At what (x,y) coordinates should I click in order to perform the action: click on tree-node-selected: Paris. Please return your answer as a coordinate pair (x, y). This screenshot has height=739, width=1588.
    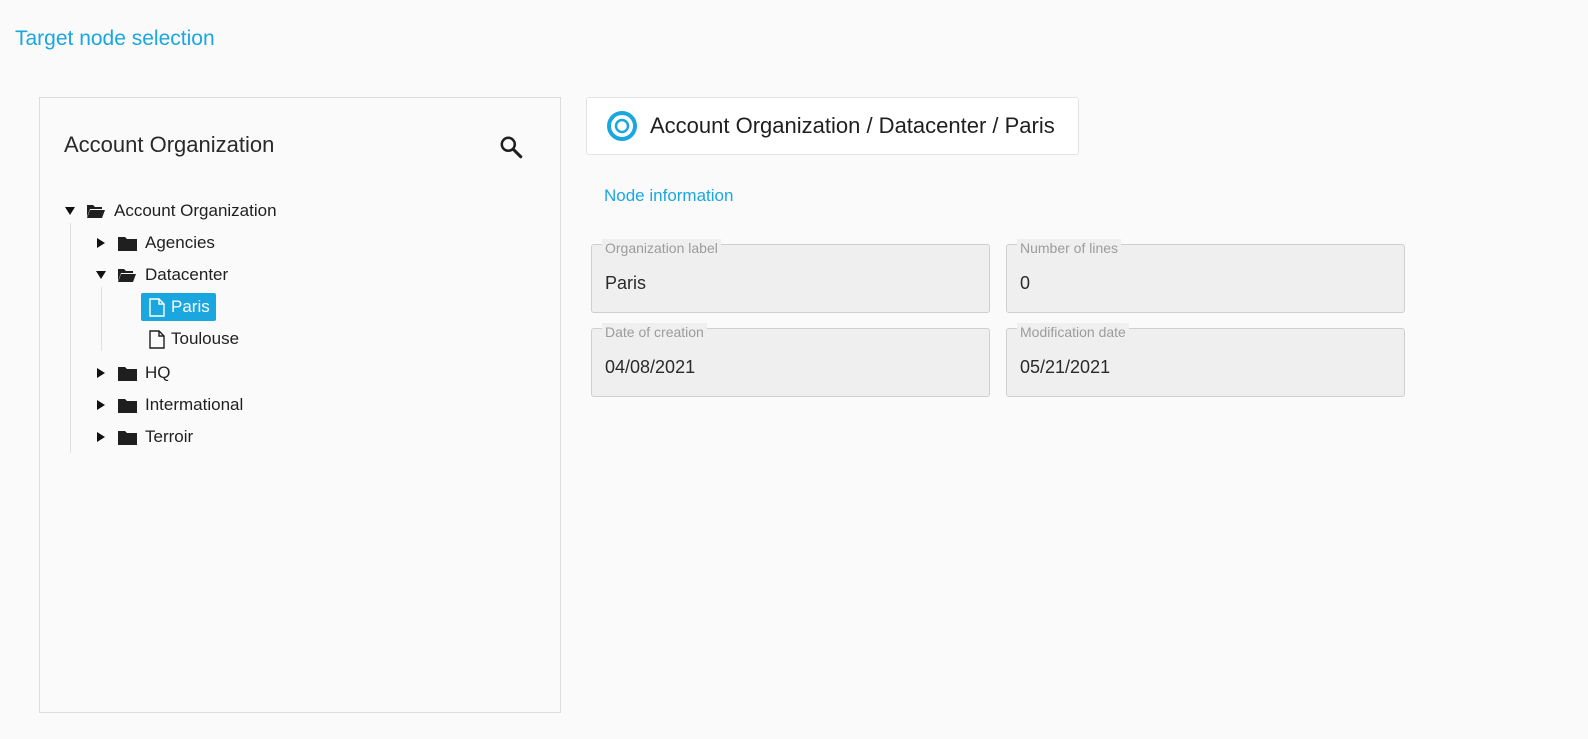
    Looking at the image, I should click on (178, 307).